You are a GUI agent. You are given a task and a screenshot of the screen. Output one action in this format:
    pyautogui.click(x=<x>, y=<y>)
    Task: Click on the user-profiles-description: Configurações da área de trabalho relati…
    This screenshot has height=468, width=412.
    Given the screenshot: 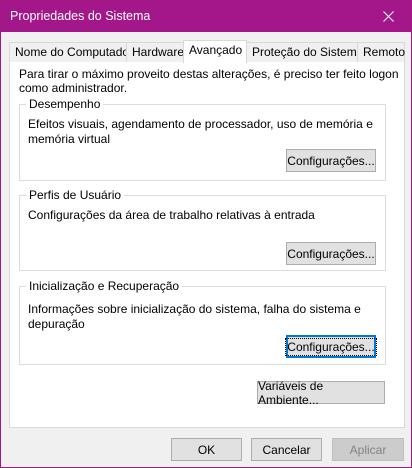 What is the action you would take?
    pyautogui.click(x=171, y=215)
    